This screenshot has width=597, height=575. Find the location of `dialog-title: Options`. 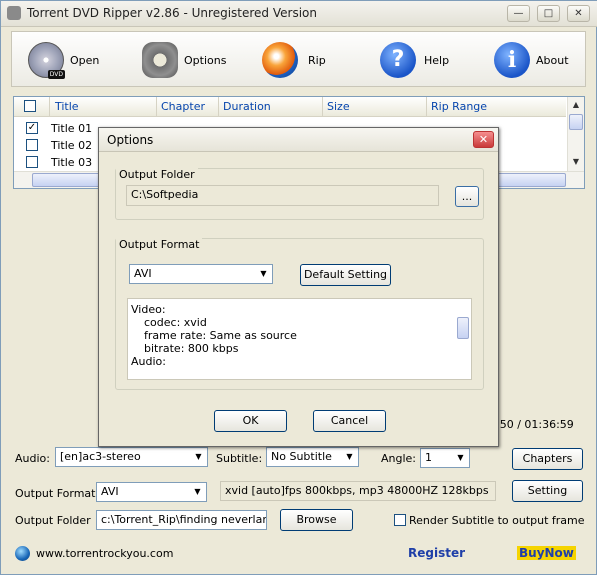

dialog-title: Options is located at coordinates (130, 140).